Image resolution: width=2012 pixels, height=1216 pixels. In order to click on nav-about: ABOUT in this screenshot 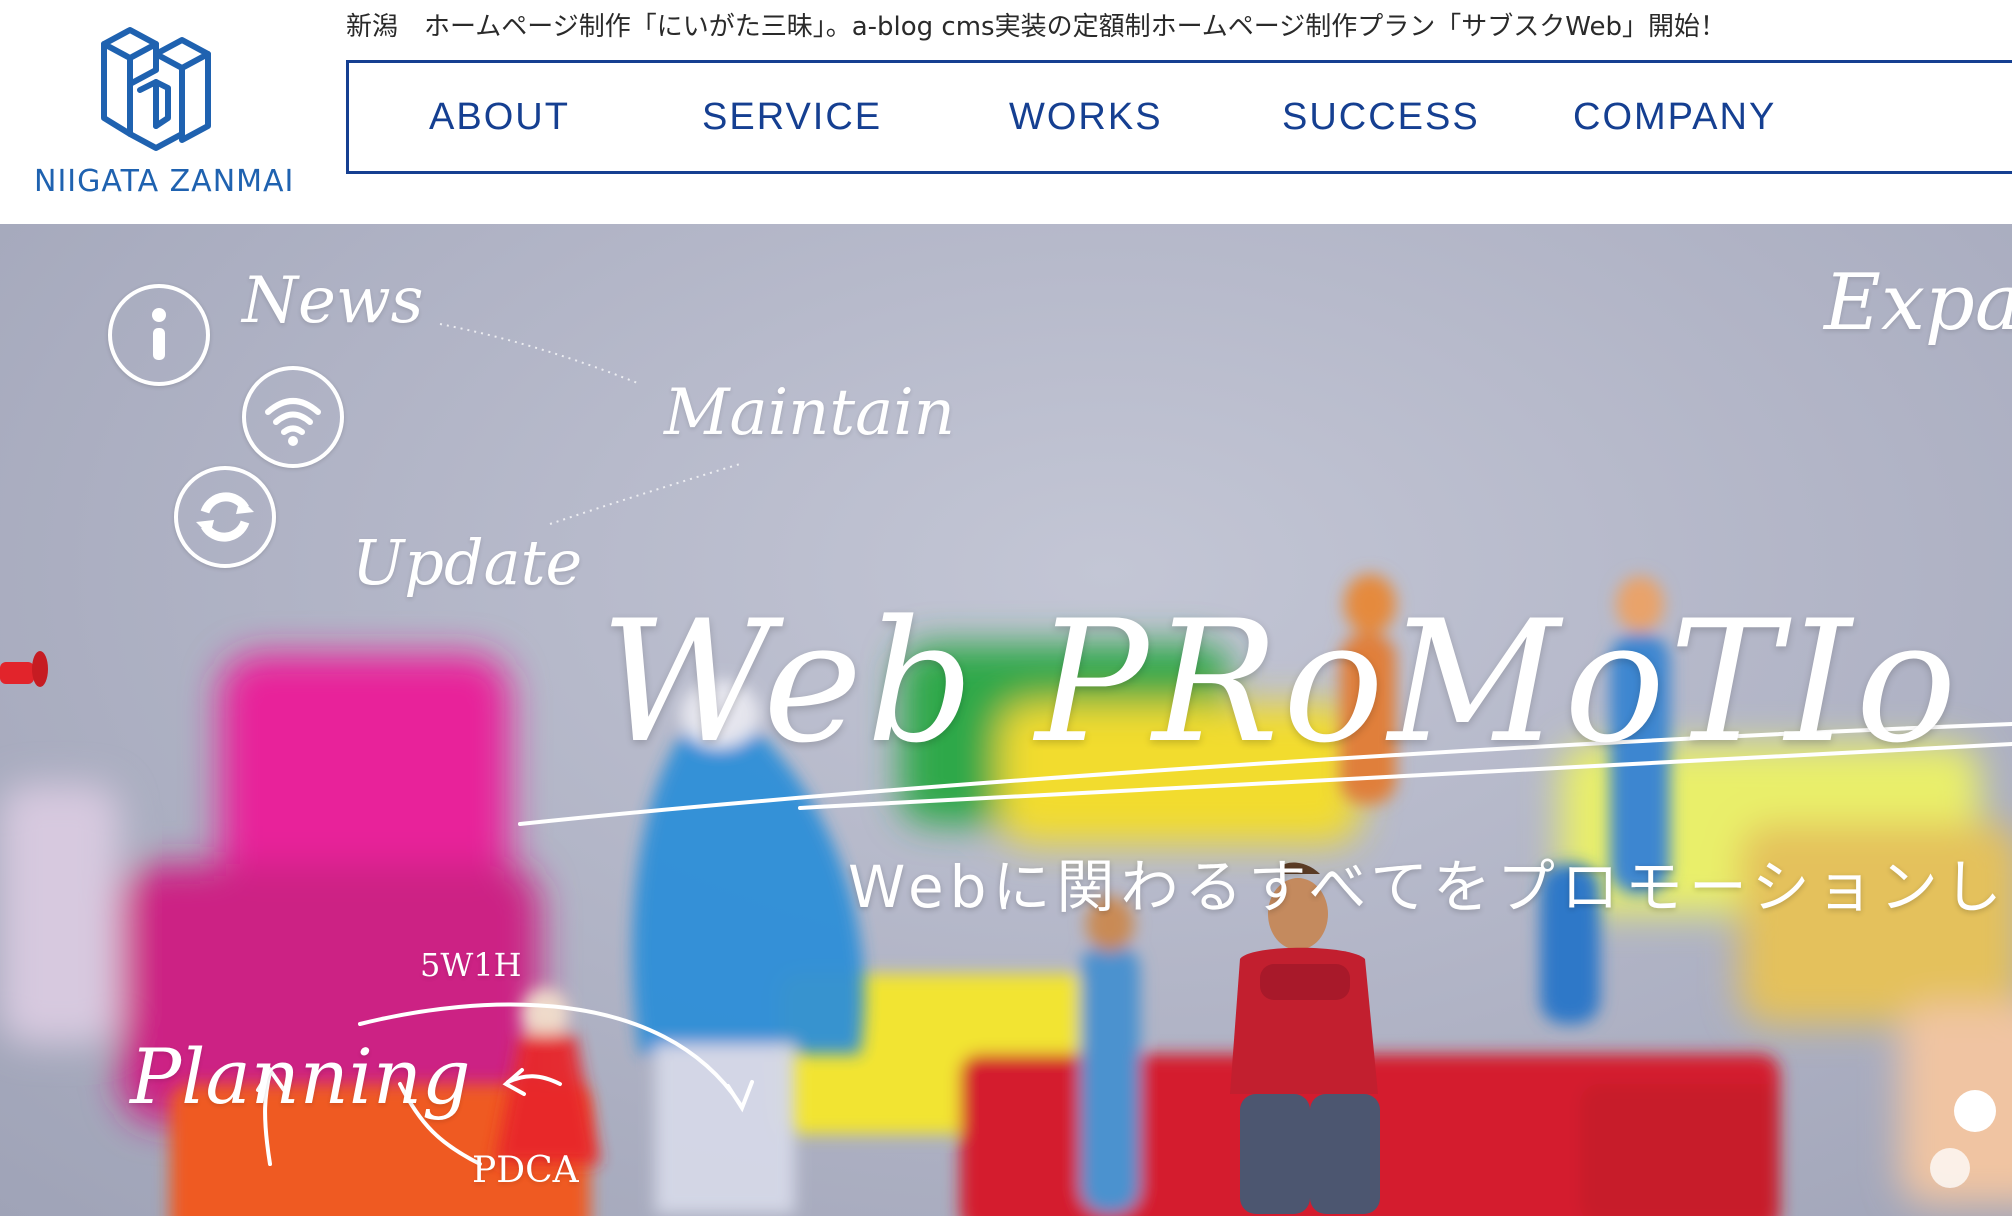, I will do `click(499, 117)`.